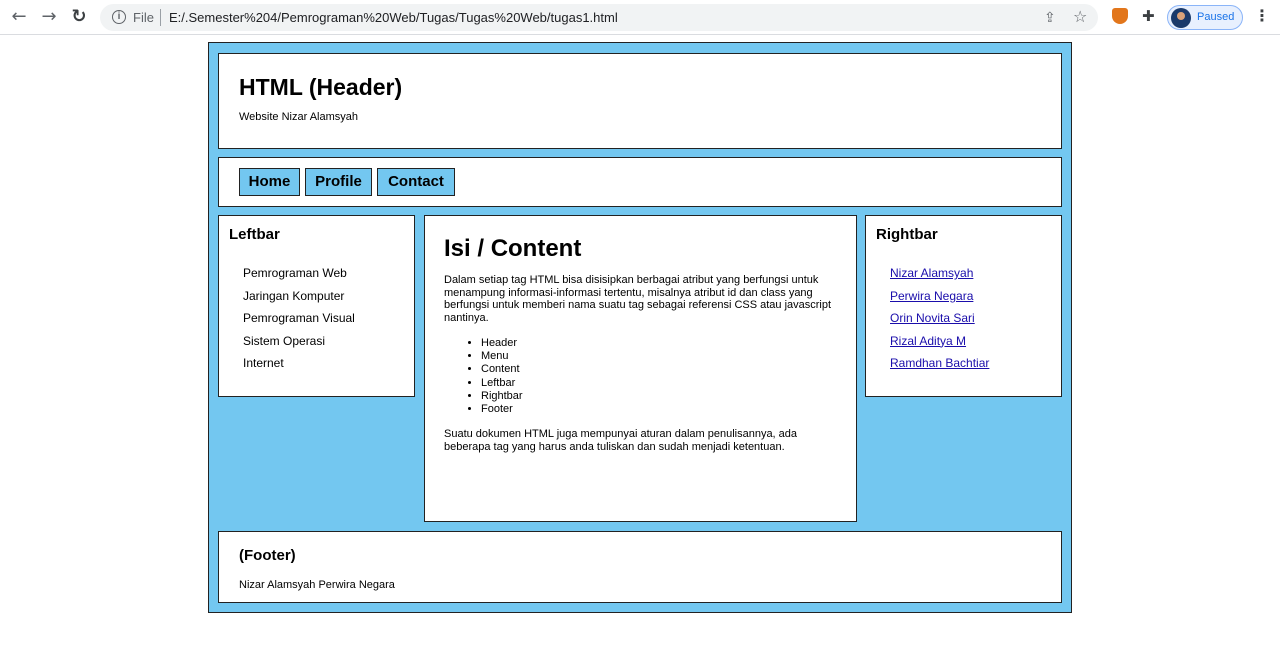  I want to click on list-item: Sistem Operasi, so click(284, 340).